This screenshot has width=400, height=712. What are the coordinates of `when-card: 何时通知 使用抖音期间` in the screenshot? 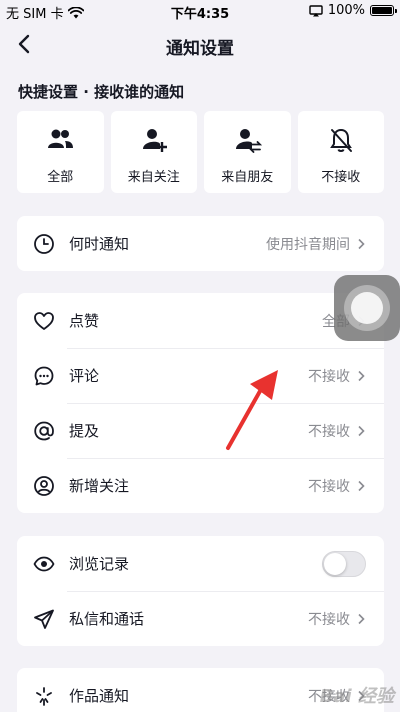 It's located at (200, 243).